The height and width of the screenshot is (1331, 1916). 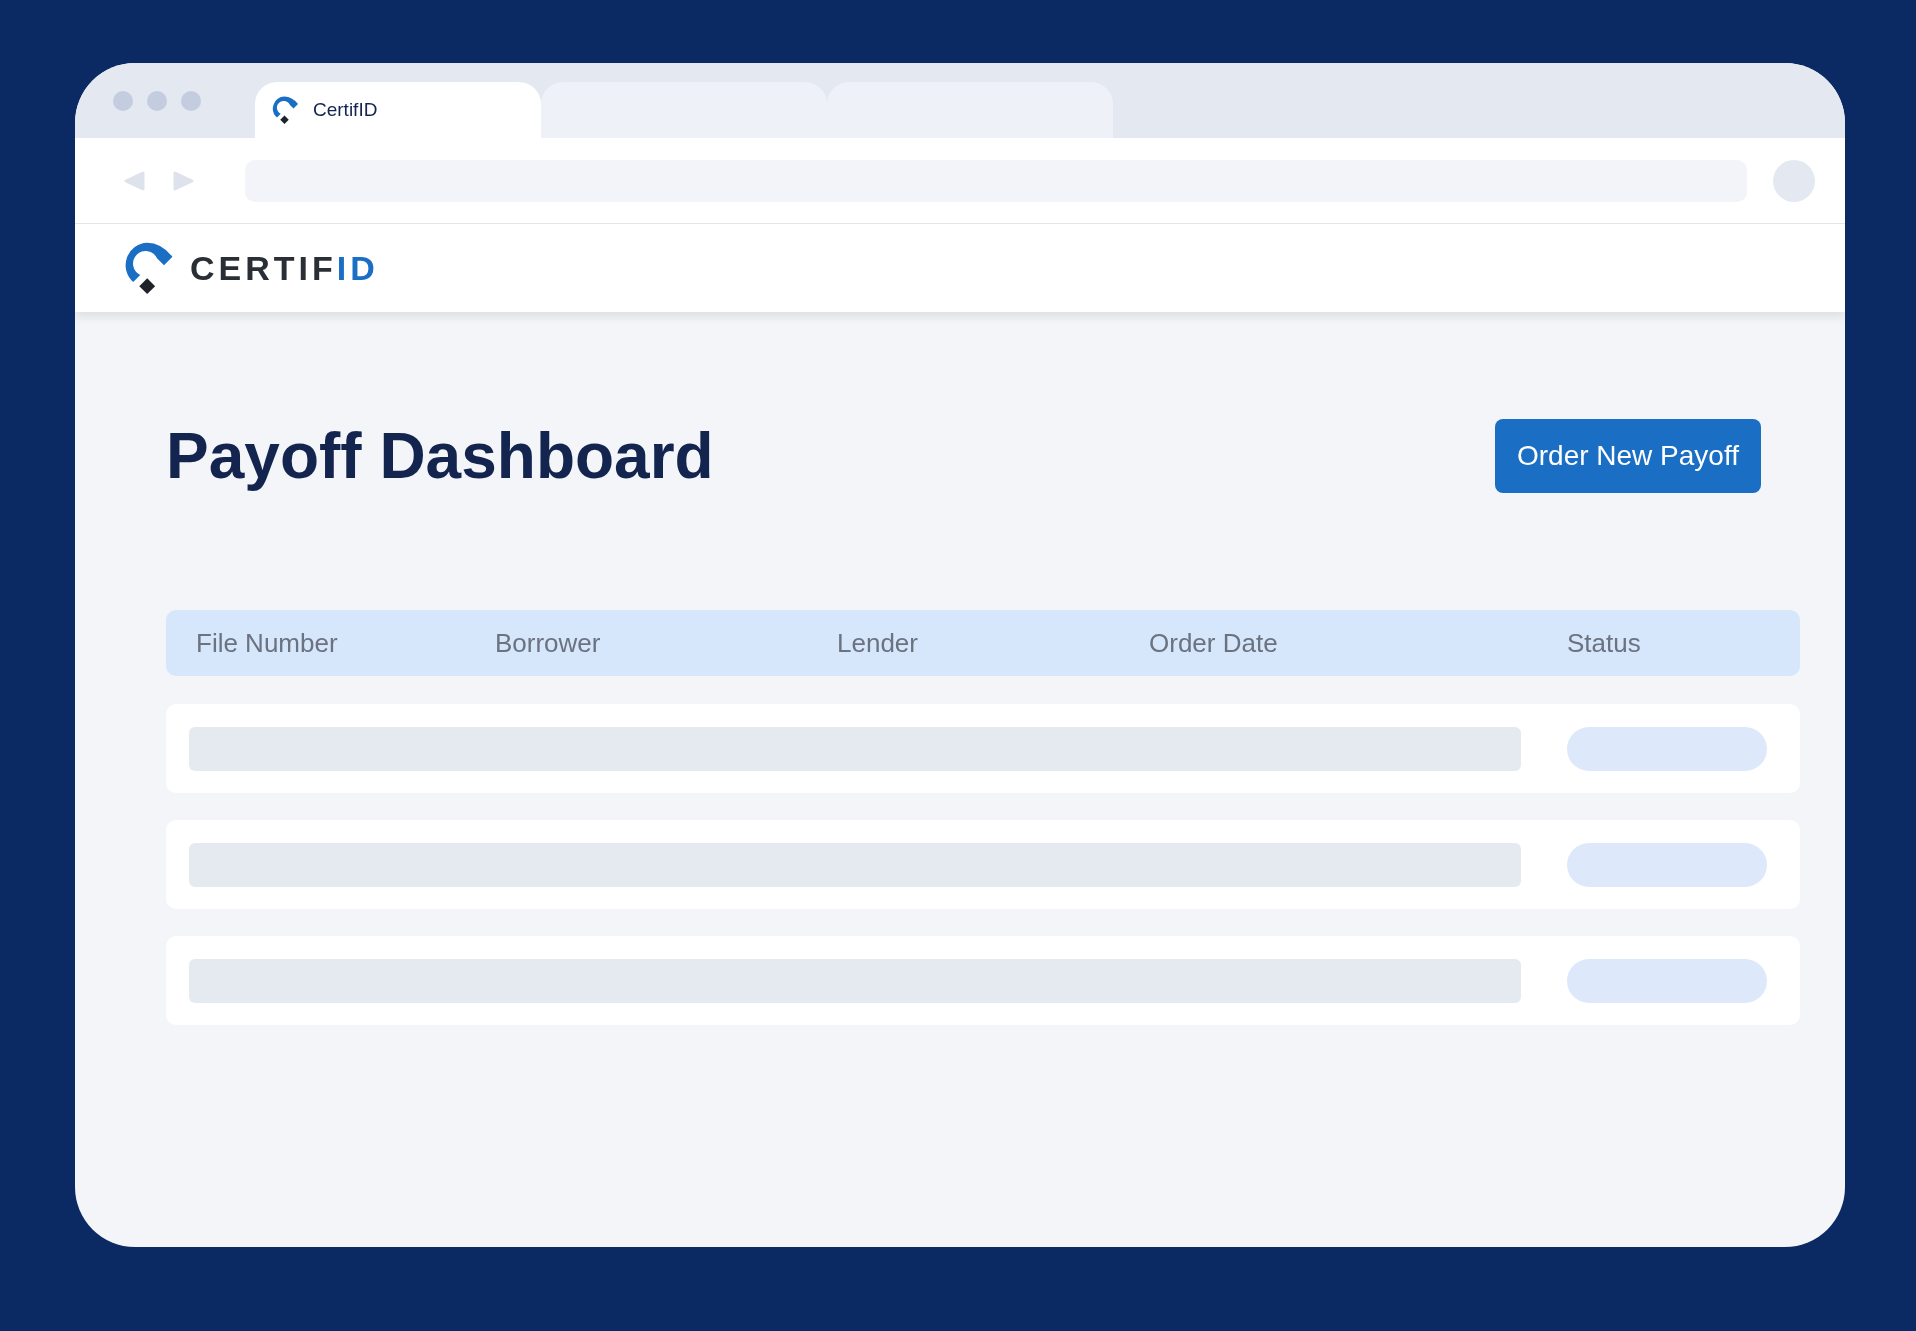 I want to click on column-header: Lender, so click(x=878, y=643).